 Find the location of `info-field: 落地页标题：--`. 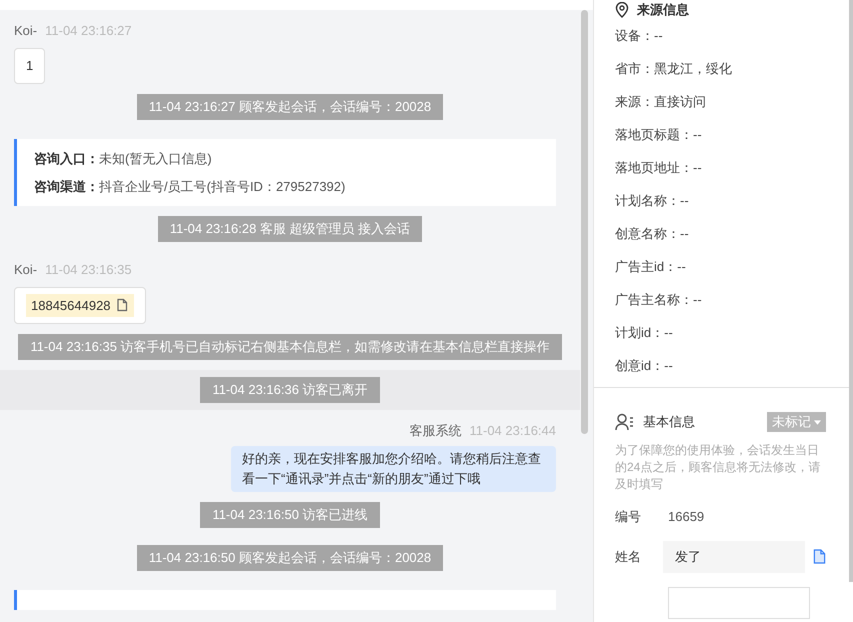

info-field: 落地页标题：-- is located at coordinates (731, 134).